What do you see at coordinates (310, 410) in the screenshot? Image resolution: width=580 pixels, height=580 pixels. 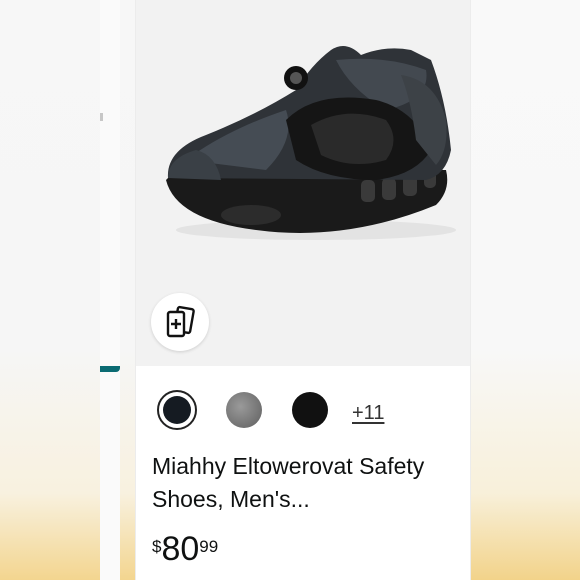 I see `swatch-black` at bounding box center [310, 410].